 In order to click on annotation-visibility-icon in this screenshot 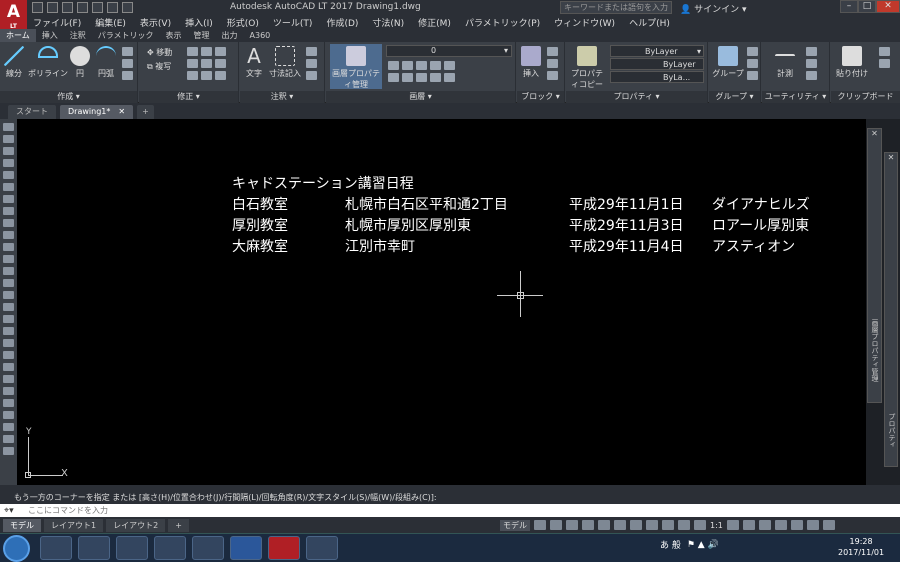, I will do `click(684, 525)`.